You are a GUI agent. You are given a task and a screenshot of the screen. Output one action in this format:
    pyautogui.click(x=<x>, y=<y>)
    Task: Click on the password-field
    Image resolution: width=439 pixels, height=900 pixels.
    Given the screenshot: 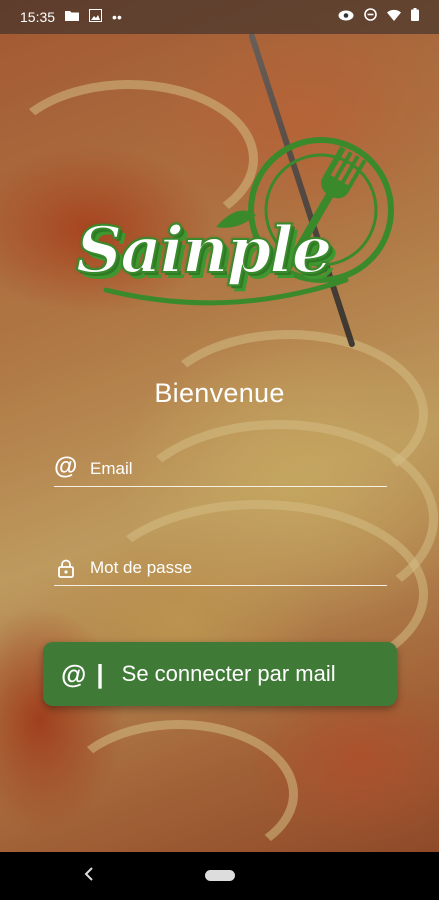 What is the action you would take?
    pyautogui.click(x=220, y=569)
    